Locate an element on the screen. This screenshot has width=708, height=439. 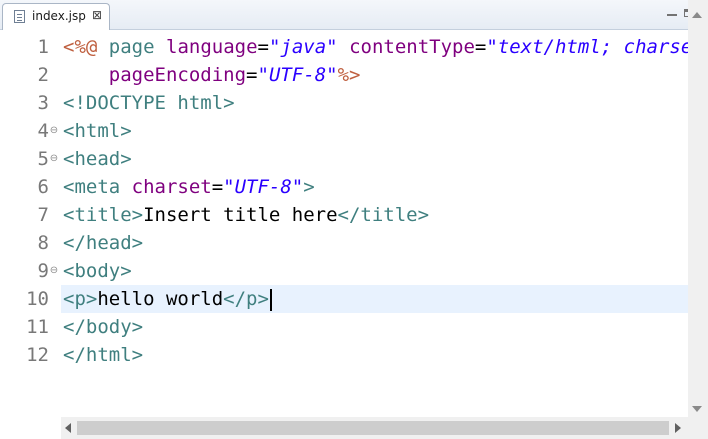
scroll-down-icon is located at coordinates (697, 409).